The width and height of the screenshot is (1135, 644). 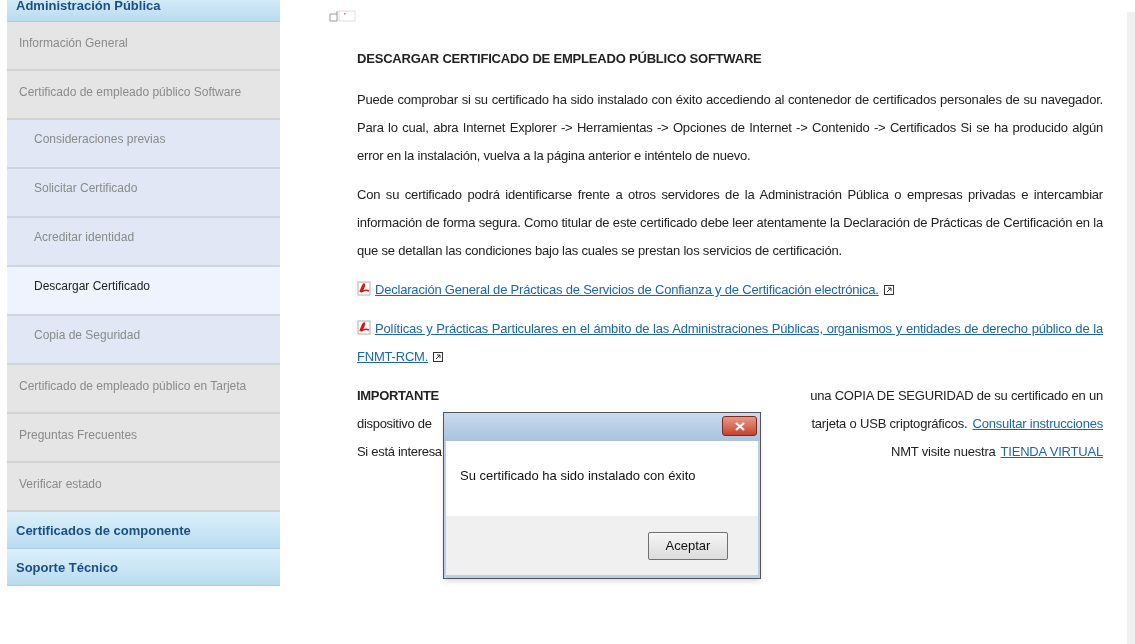 I want to click on link: Consultar instrucciones, so click(x=1037, y=424).